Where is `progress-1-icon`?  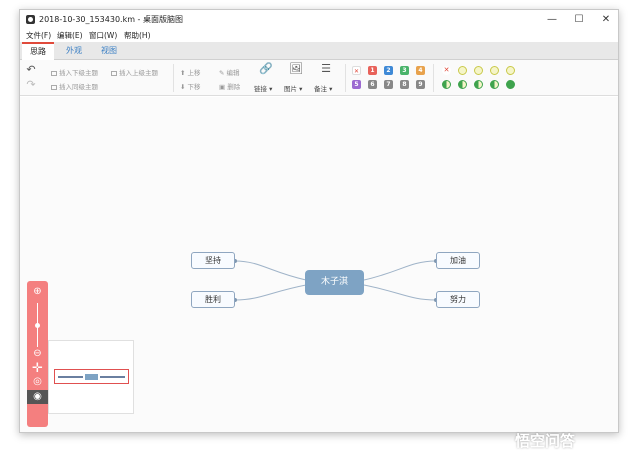
progress-1-icon is located at coordinates (462, 70).